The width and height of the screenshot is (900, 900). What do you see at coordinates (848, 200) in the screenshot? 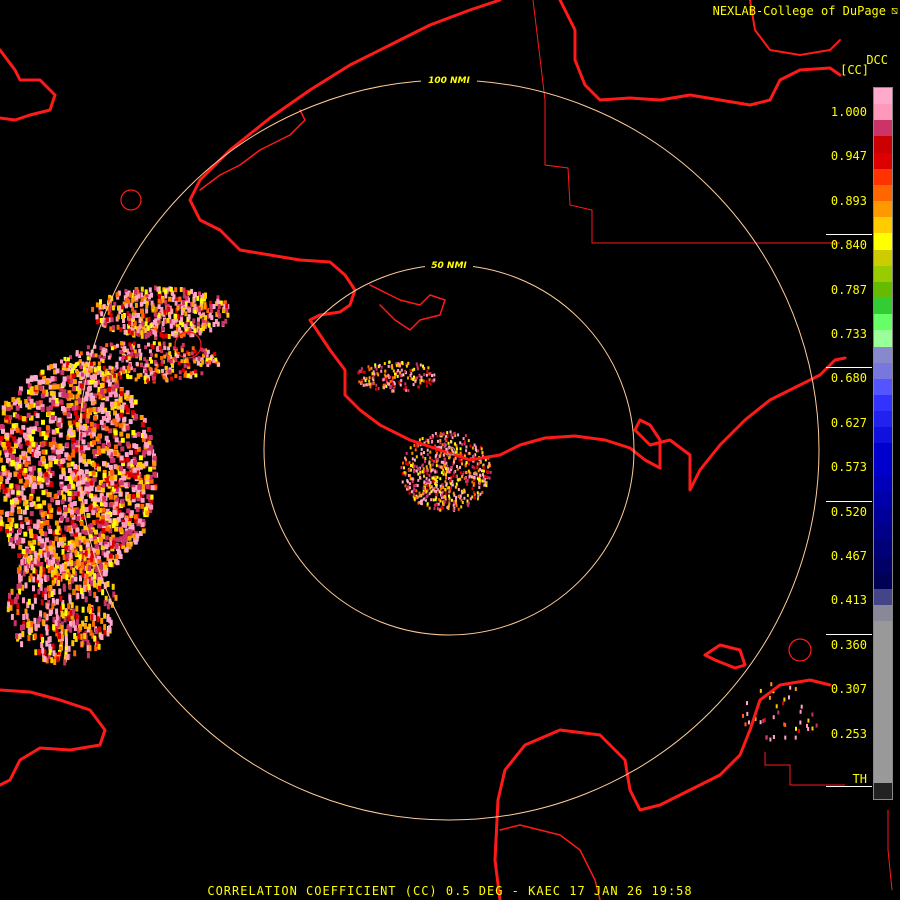
I see `legend-tick-label: 0.893` at bounding box center [848, 200].